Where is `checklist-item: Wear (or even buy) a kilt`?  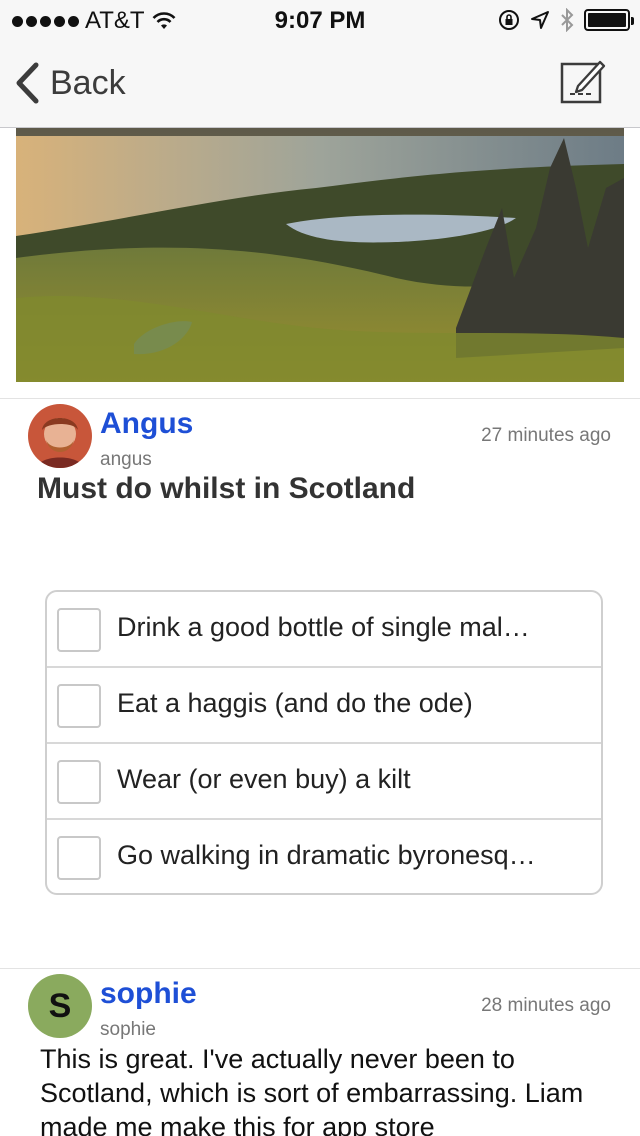 checklist-item: Wear (or even buy) a kilt is located at coordinates (324, 782).